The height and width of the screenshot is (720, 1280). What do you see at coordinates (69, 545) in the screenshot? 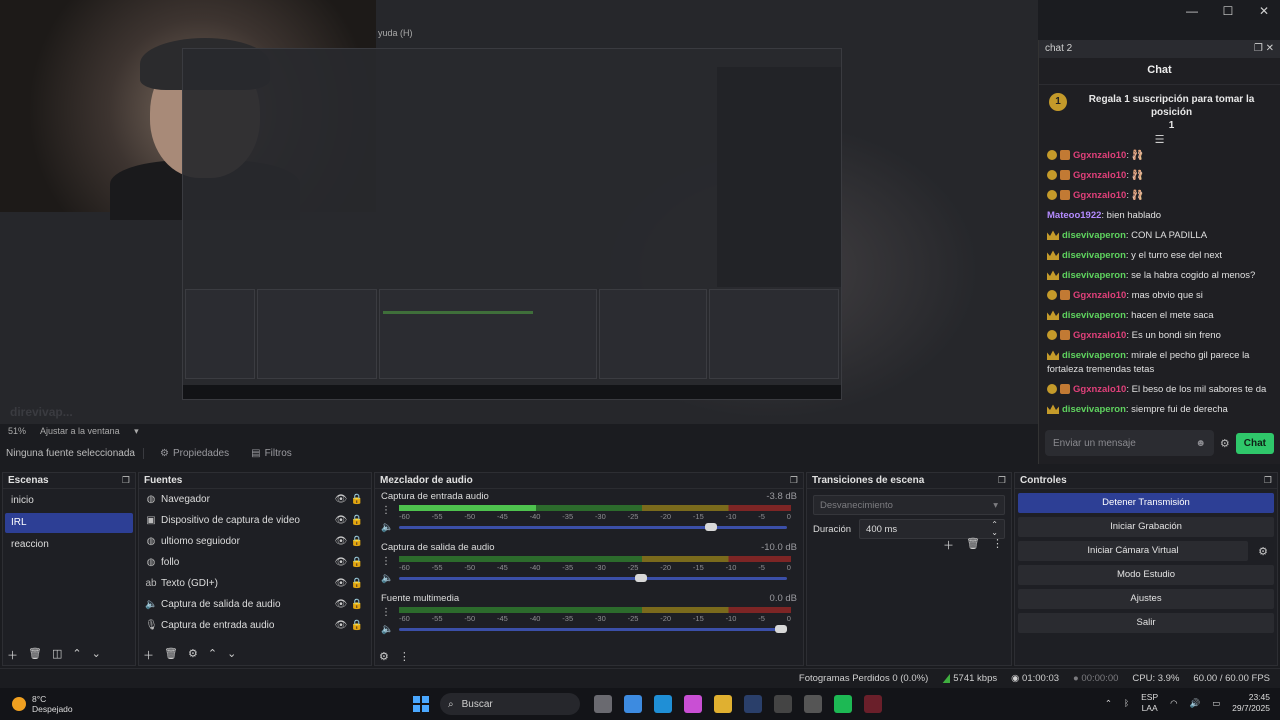
I see `scene-item: reaccion` at bounding box center [69, 545].